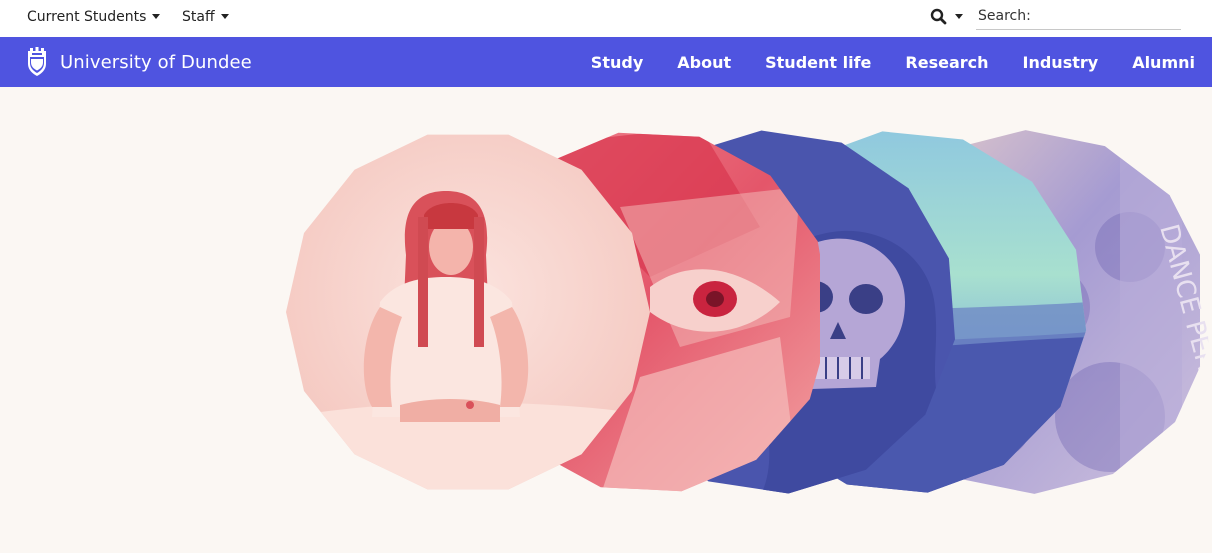  I want to click on nav-item-industry: Industry, so click(1061, 62).